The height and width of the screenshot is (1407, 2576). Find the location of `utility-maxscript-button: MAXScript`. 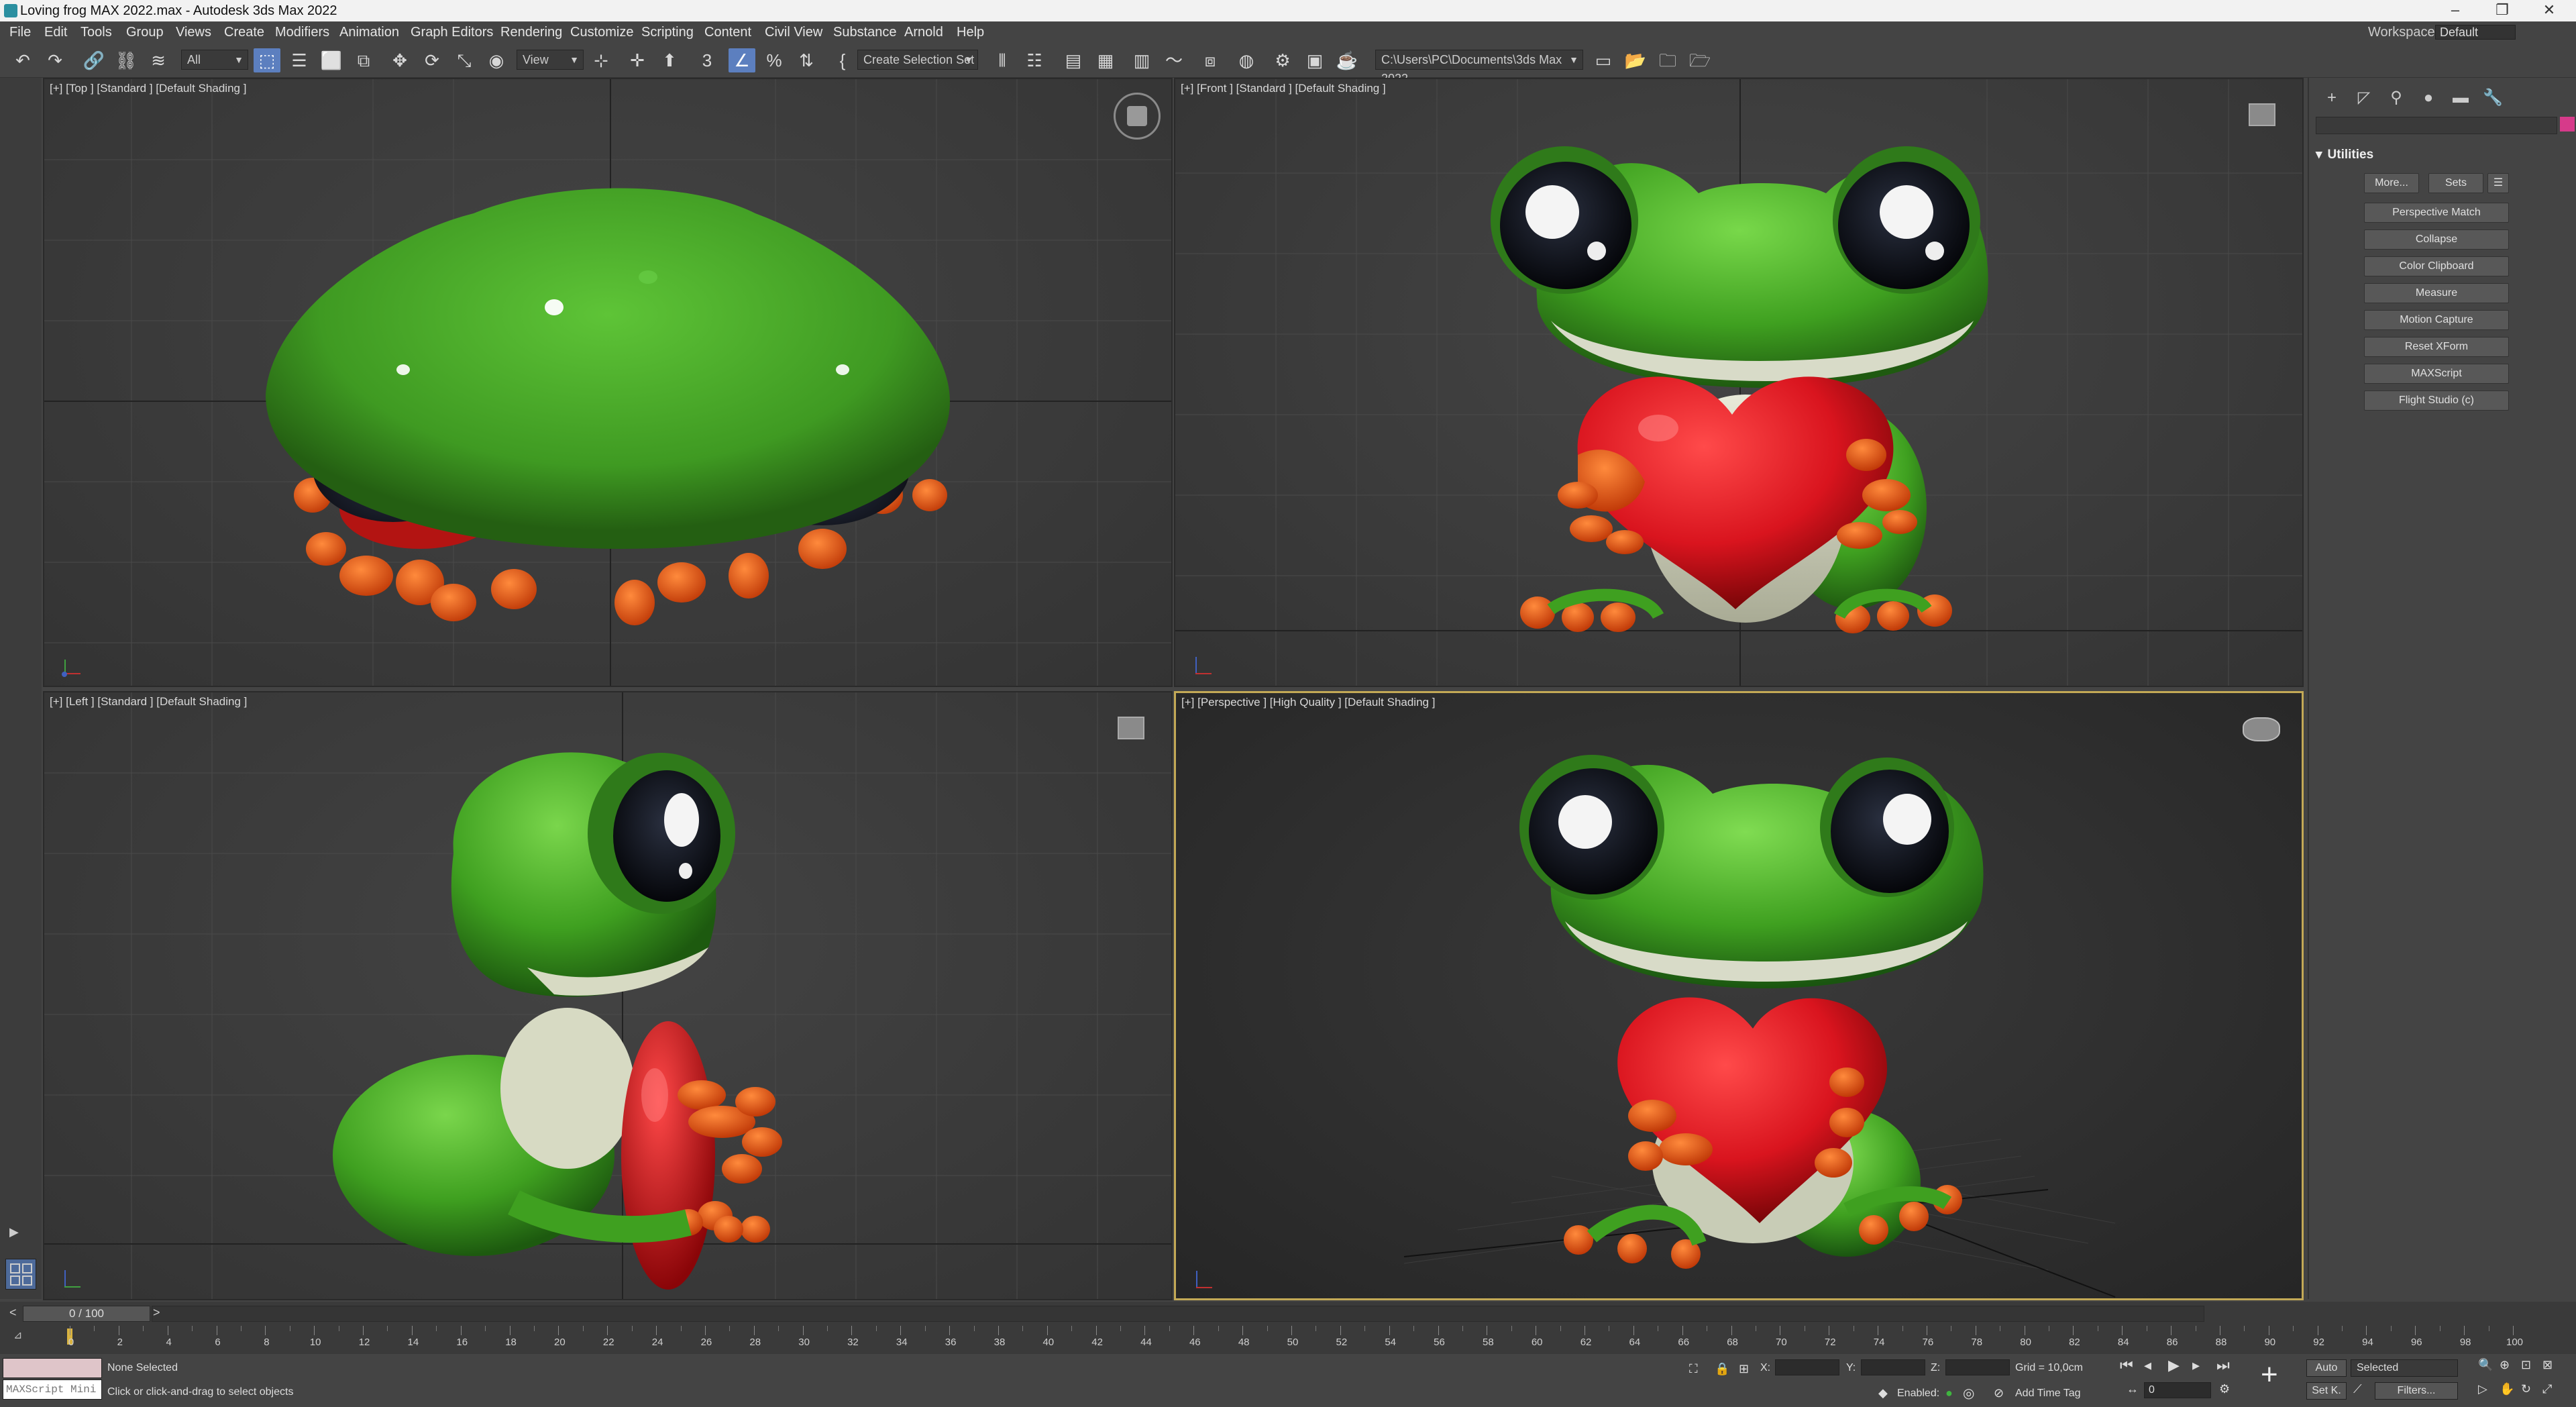

utility-maxscript-button: MAXScript is located at coordinates (2436, 374).